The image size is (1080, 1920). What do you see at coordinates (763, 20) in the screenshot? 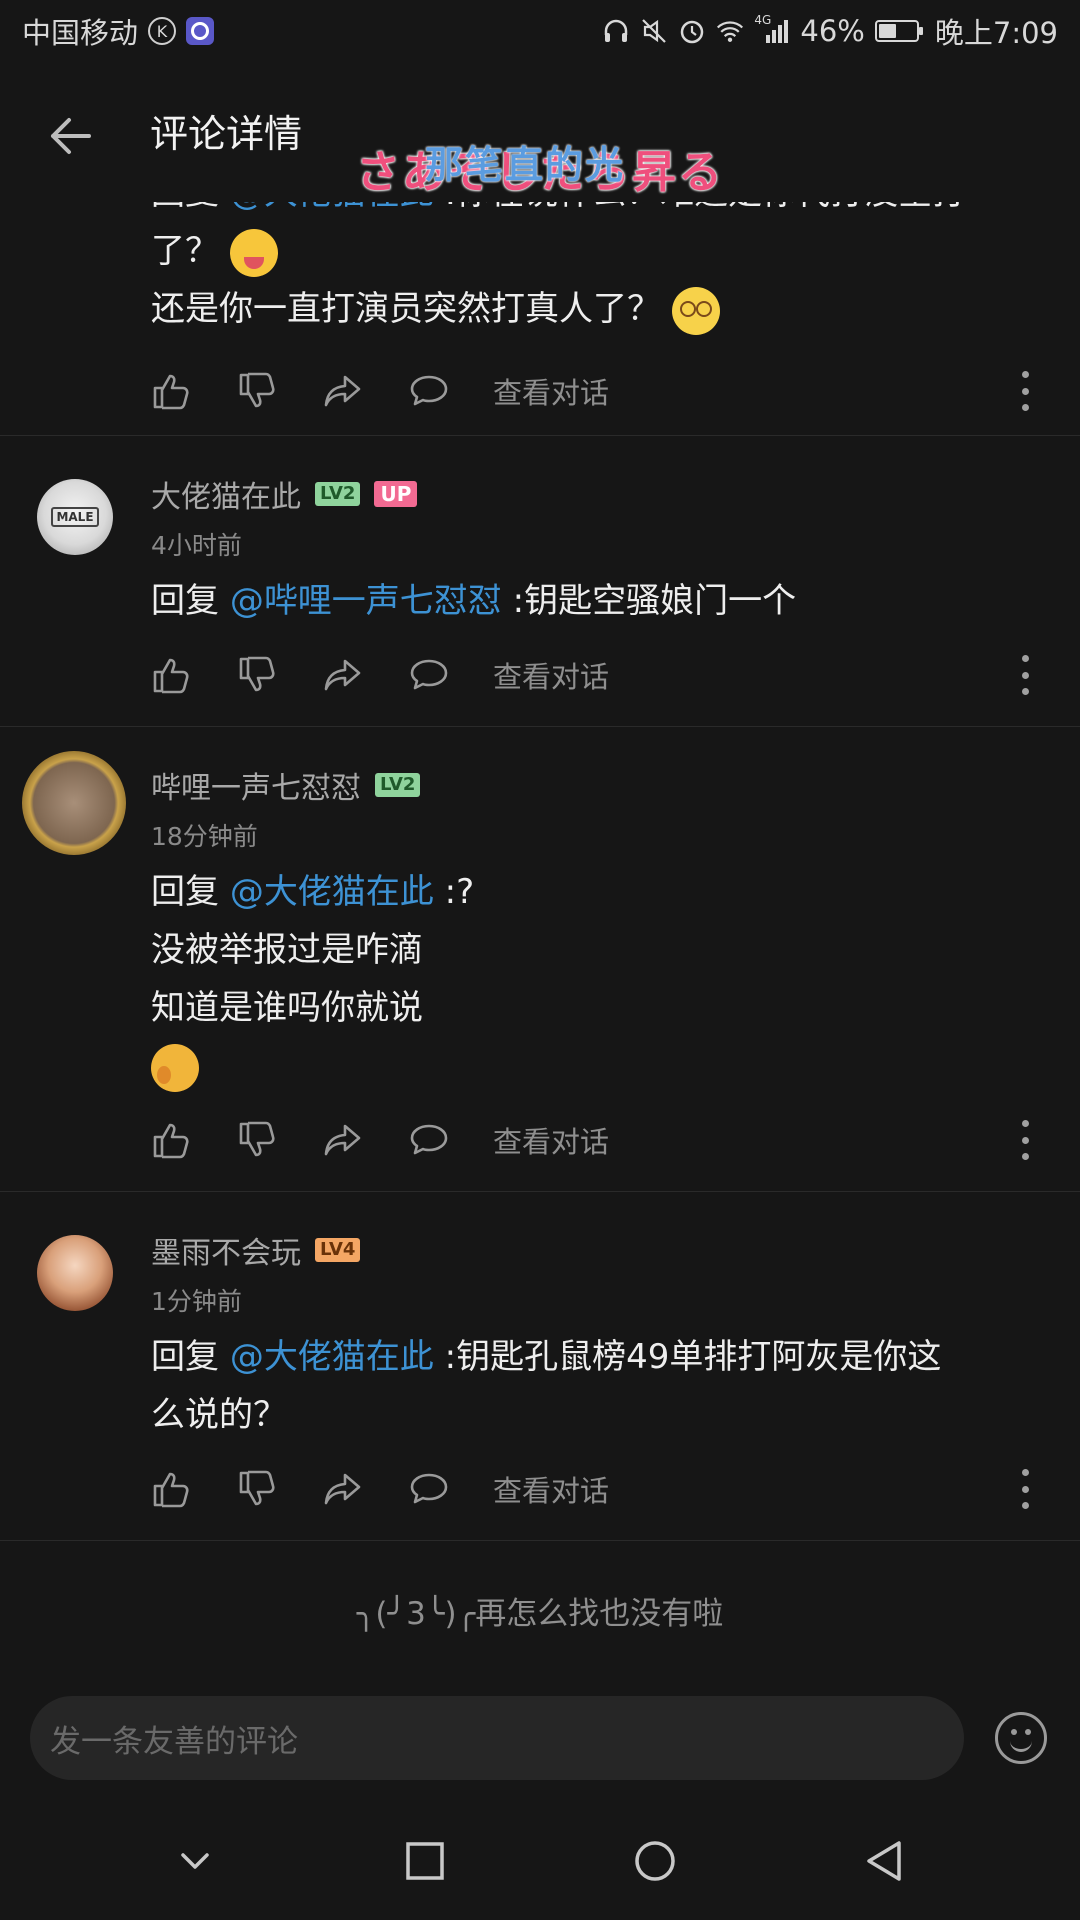
I see `network-type-label: 4G` at bounding box center [763, 20].